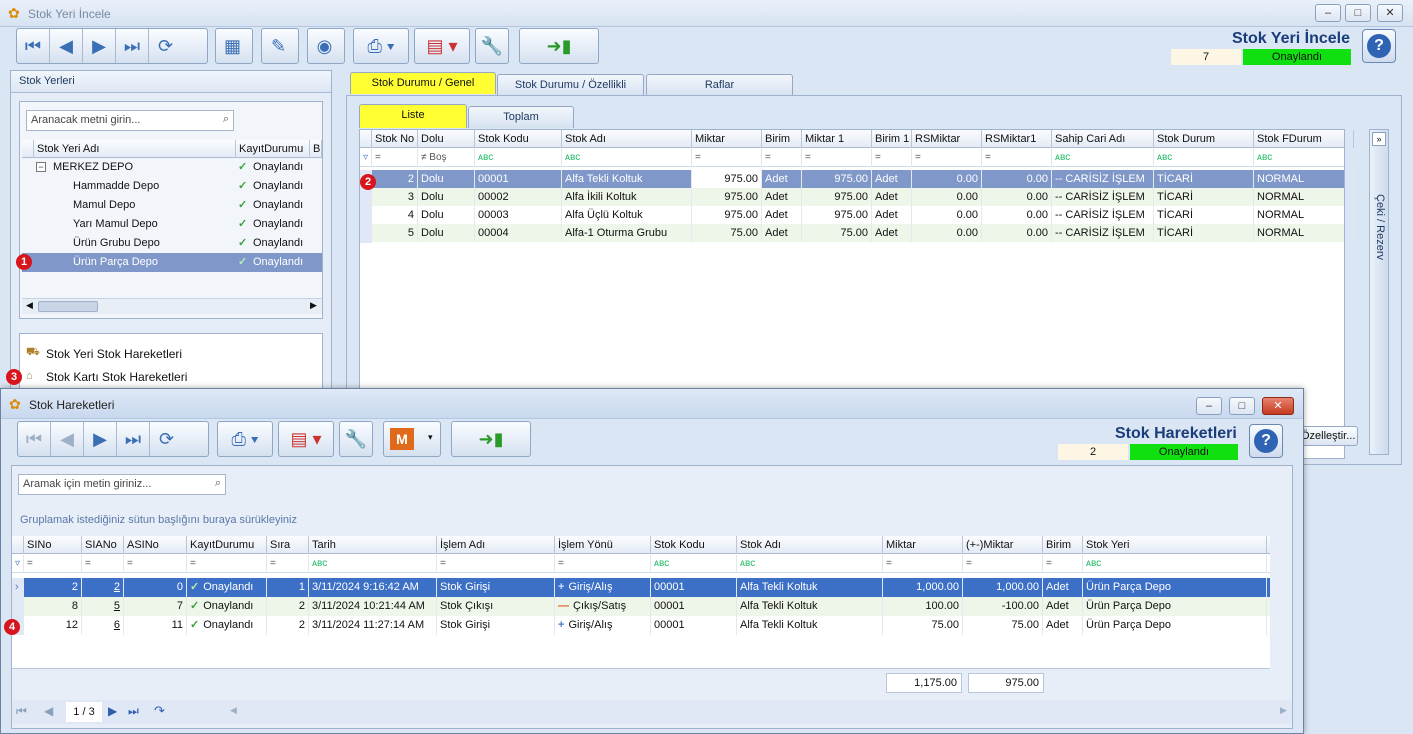 The image size is (1413, 734). I want to click on grid-header-col: Stok No, so click(395, 139).